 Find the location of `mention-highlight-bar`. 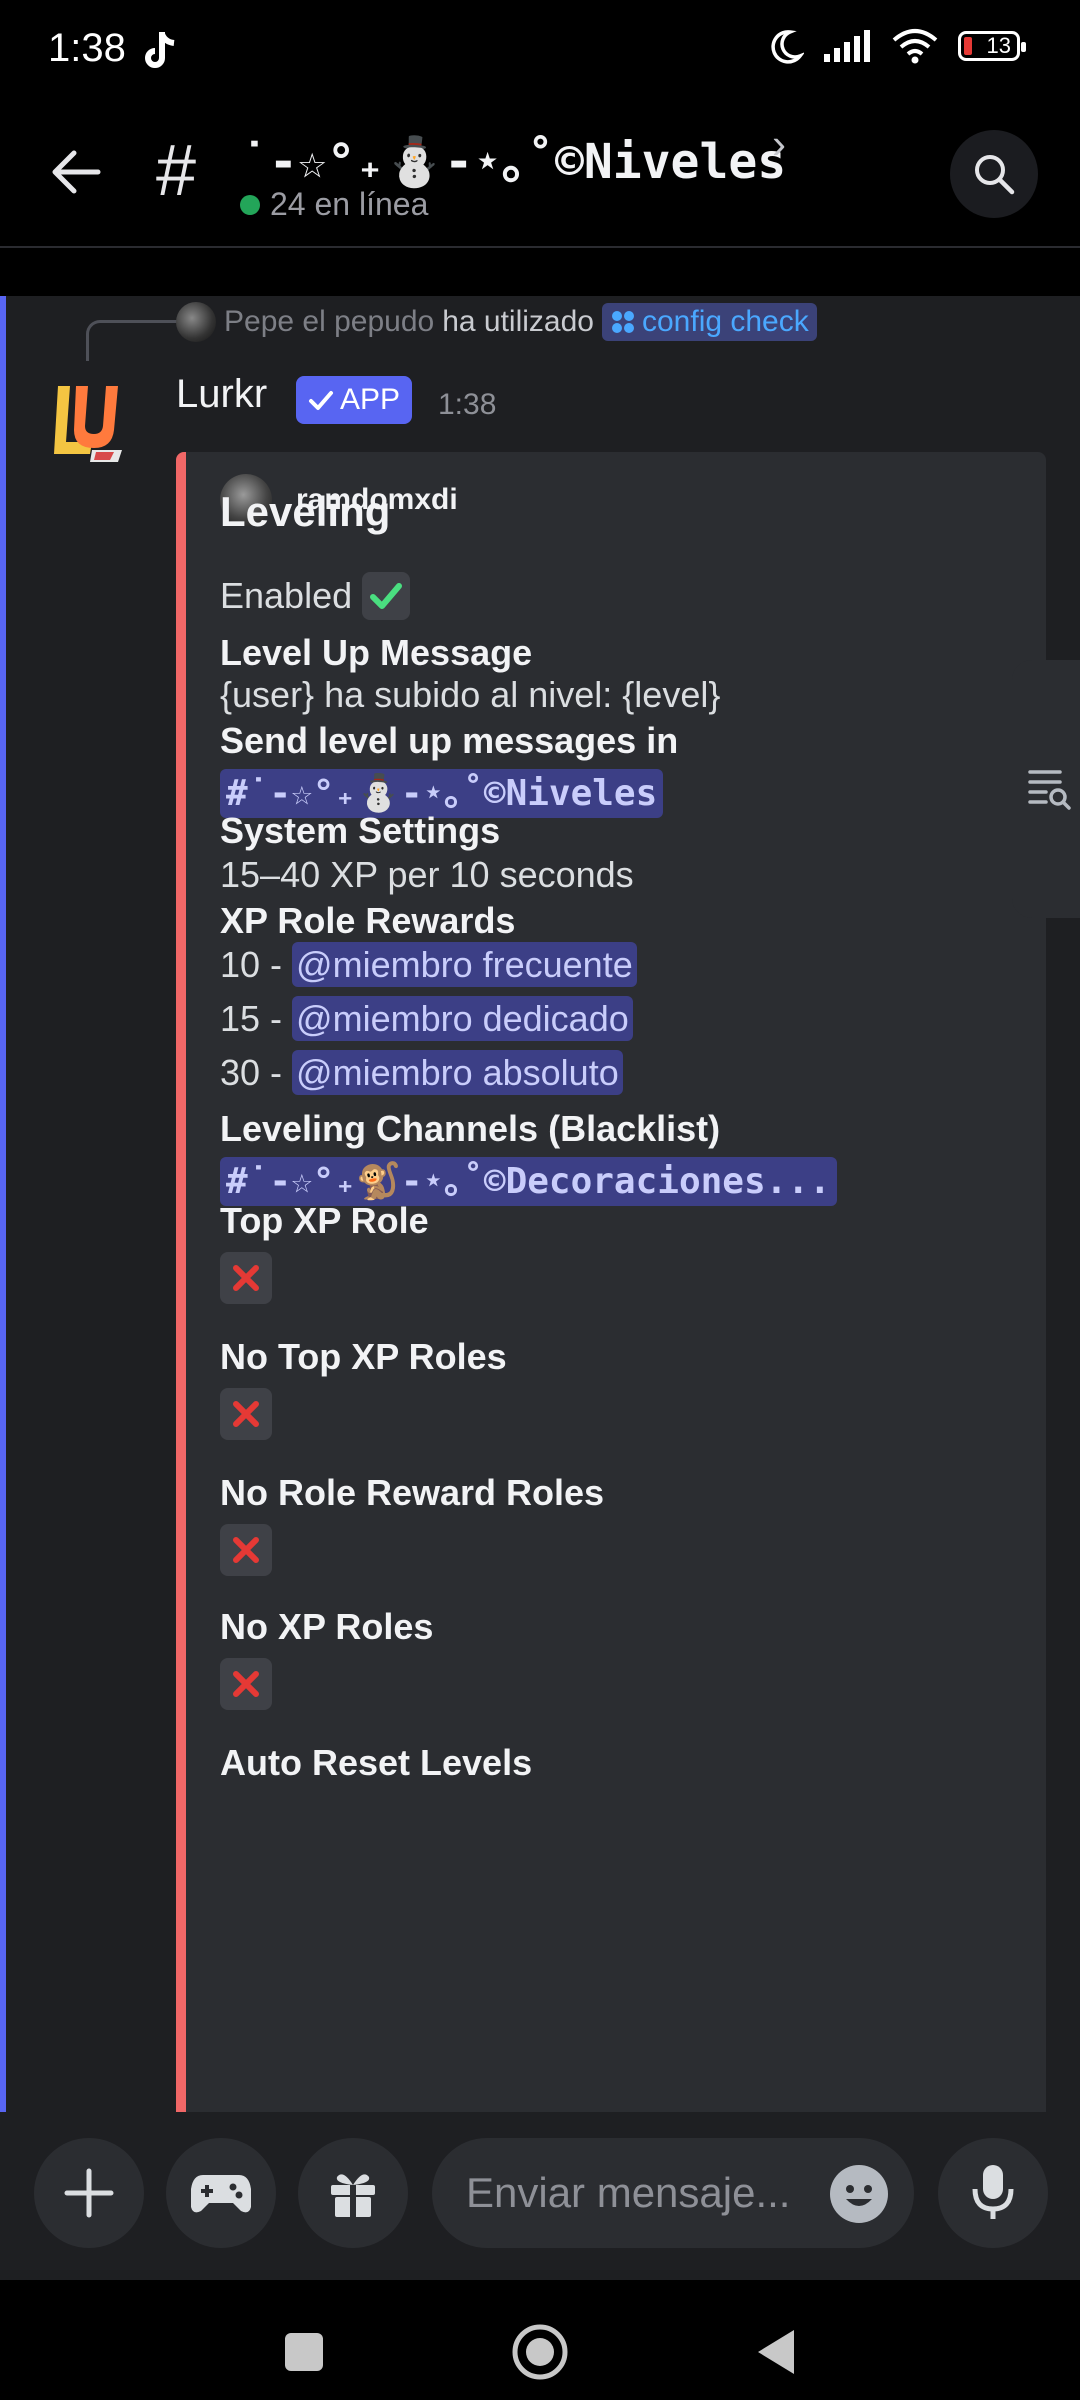

mention-highlight-bar is located at coordinates (3, 1204).